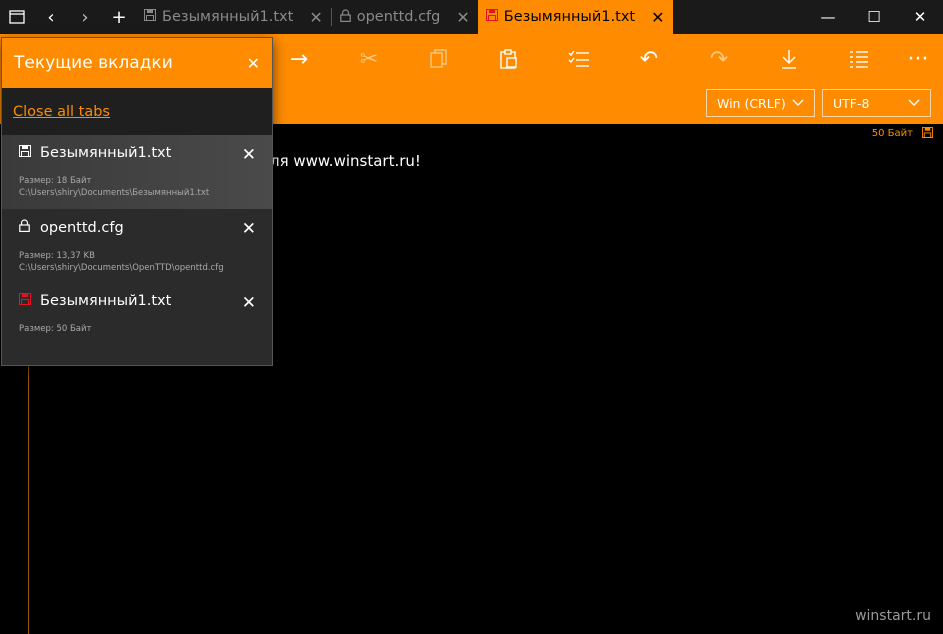  Describe the element at coordinates (51, 17) in the screenshot. I see `back-arrow-icon: ‹` at that location.